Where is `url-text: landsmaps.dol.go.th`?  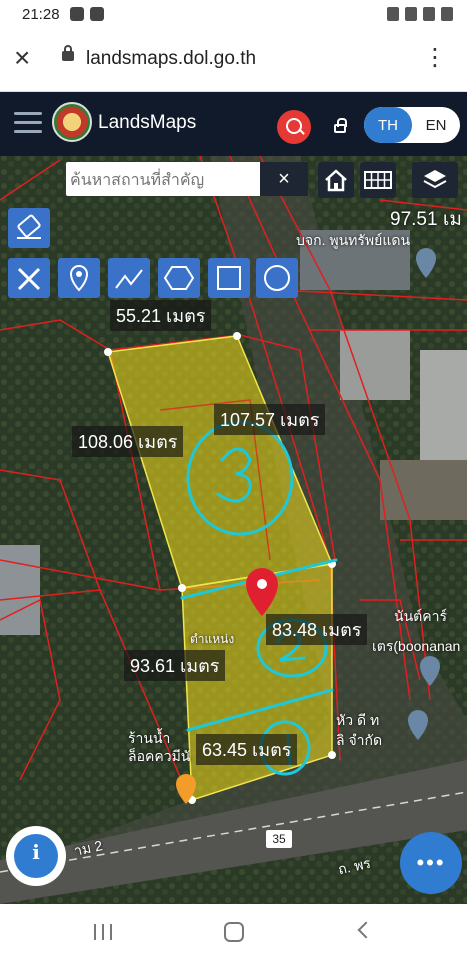
url-text: landsmaps.dol.go.th is located at coordinates (171, 59).